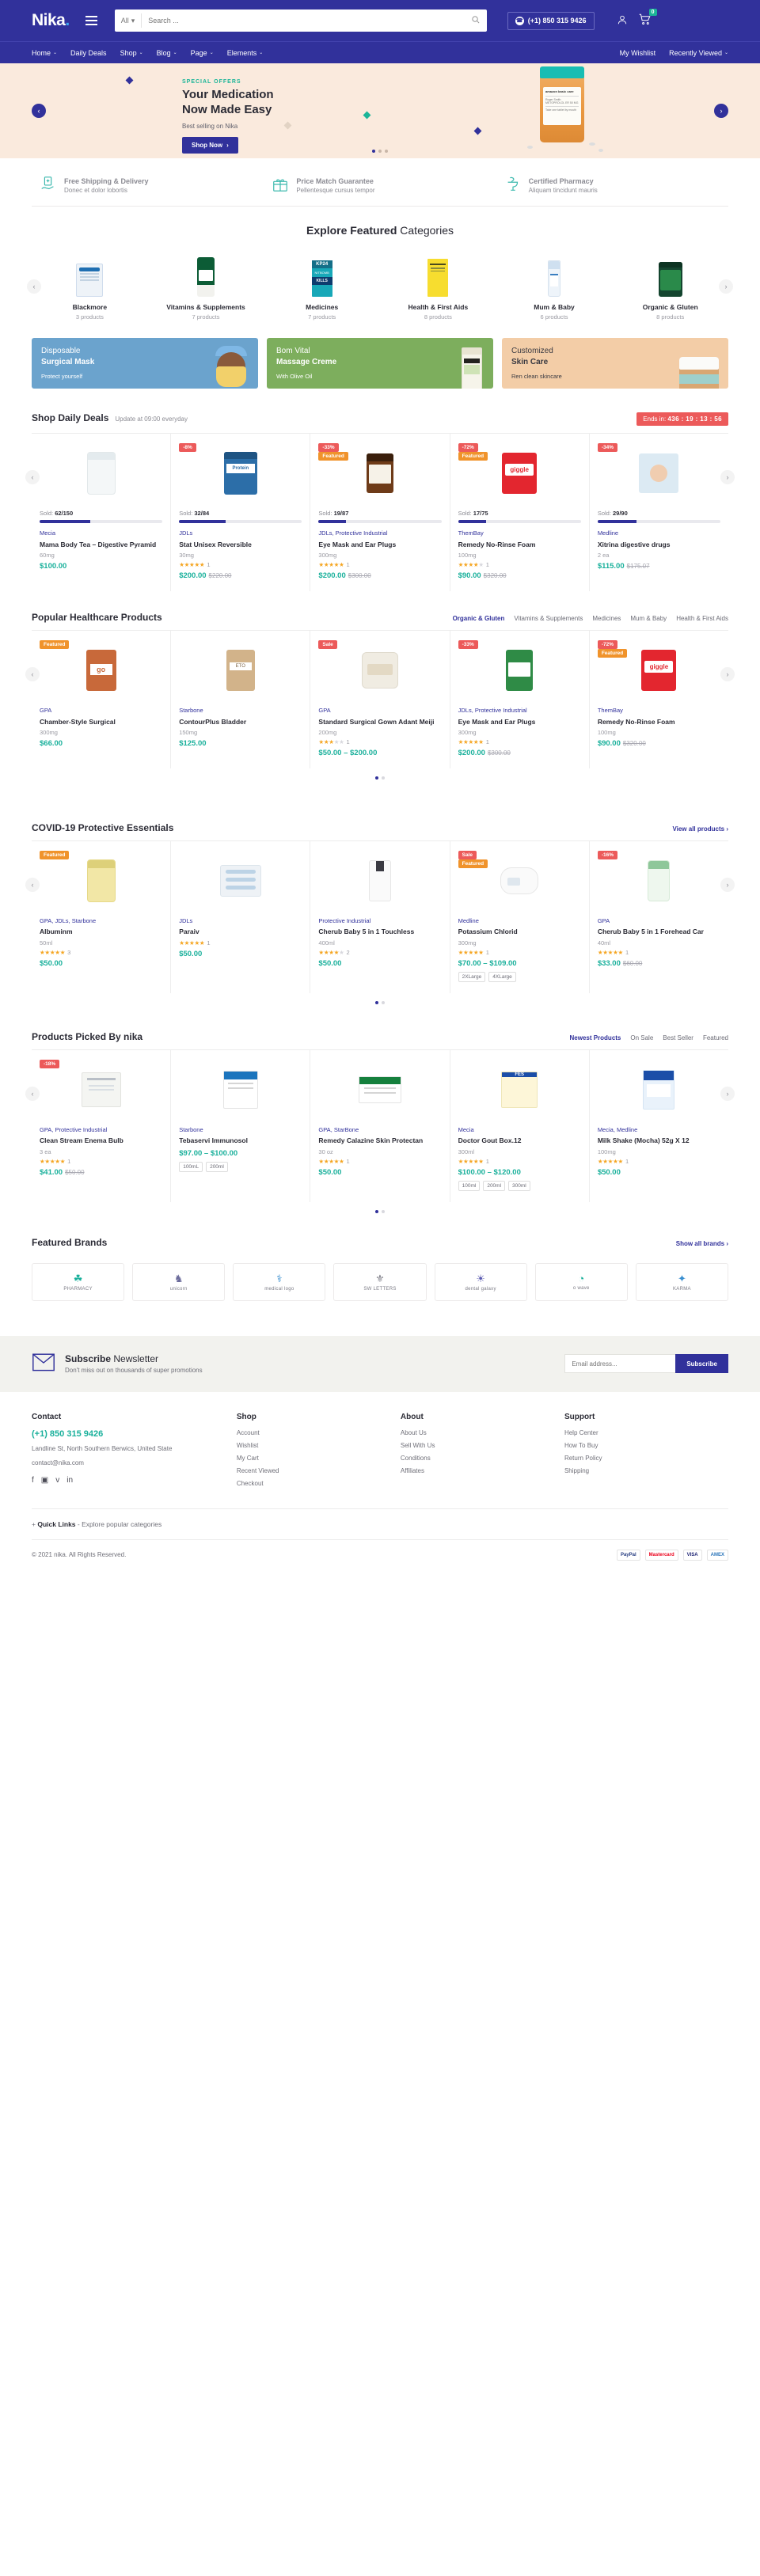  What do you see at coordinates (32, 674) in the screenshot?
I see `popular-prev-button: ‹` at bounding box center [32, 674].